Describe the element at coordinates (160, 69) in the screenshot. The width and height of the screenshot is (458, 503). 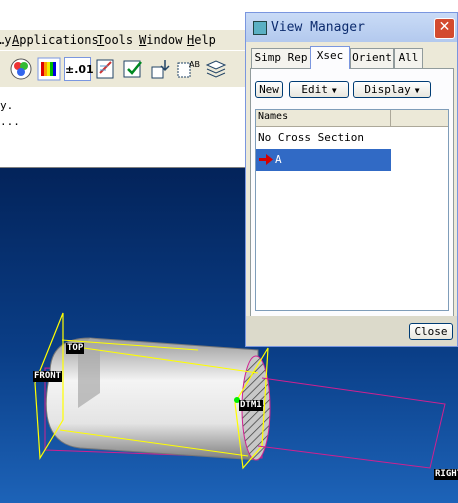
I see `insert-icon` at that location.